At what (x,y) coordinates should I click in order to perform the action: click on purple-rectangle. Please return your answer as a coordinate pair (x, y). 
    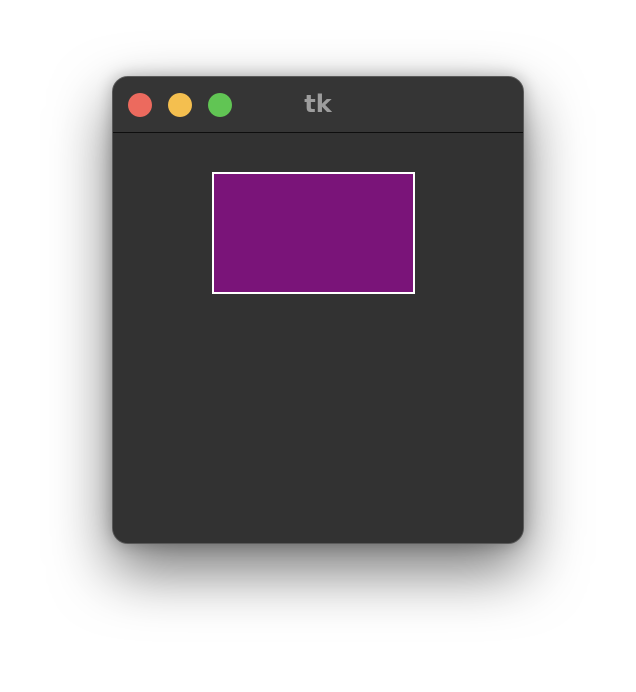
    Looking at the image, I should click on (313, 233).